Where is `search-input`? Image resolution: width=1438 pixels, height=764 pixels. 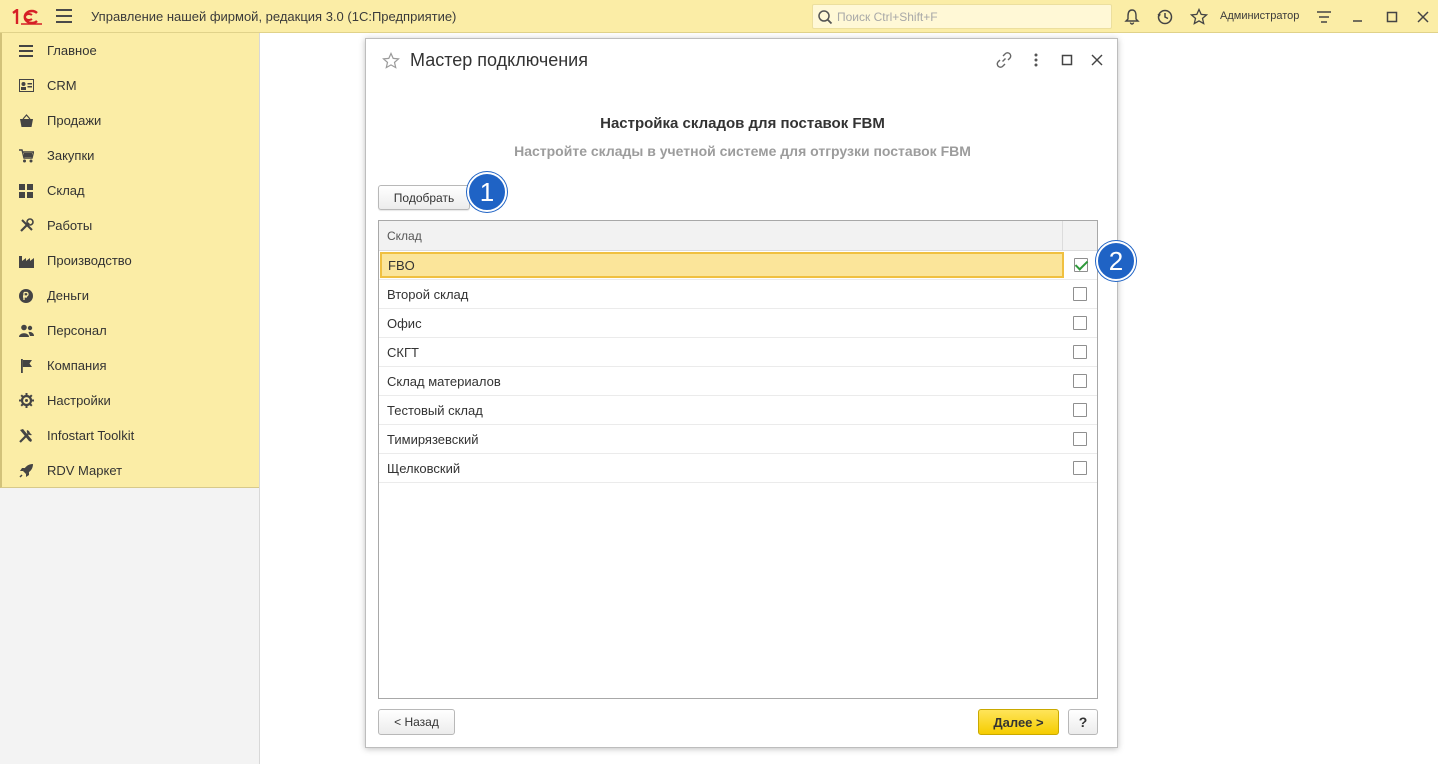
search-input is located at coordinates (967, 16).